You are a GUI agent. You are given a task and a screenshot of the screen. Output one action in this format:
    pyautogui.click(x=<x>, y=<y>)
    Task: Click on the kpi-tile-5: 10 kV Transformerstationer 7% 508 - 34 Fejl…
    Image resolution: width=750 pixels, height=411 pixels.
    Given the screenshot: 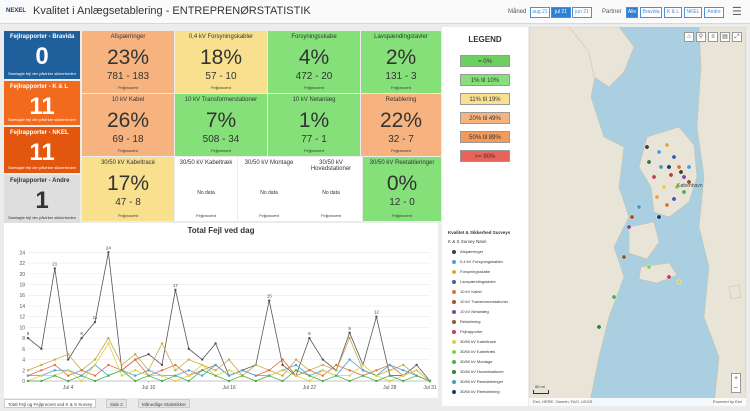 What is the action you would take?
    pyautogui.click(x=221, y=125)
    